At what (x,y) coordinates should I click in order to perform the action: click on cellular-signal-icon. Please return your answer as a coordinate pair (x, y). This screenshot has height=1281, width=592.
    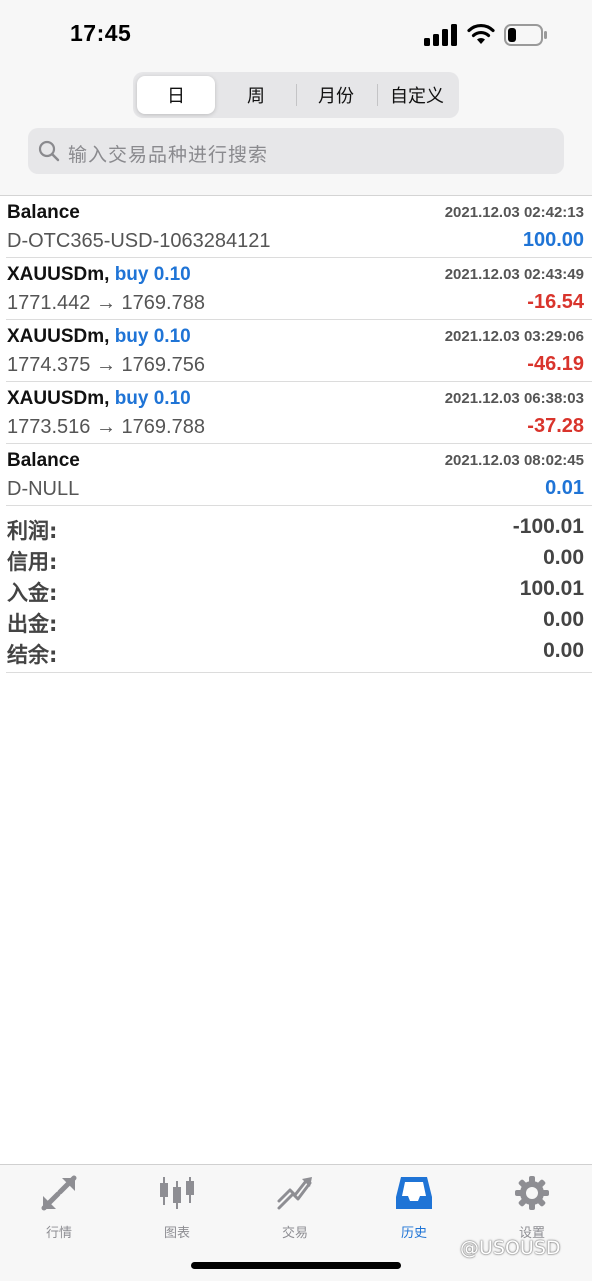
    Looking at the image, I should click on (440, 35).